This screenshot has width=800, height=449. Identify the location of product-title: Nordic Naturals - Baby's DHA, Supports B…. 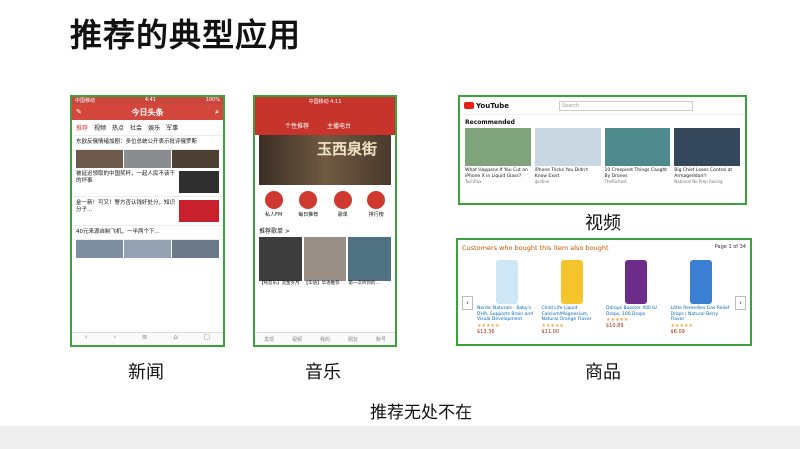
(507, 314).